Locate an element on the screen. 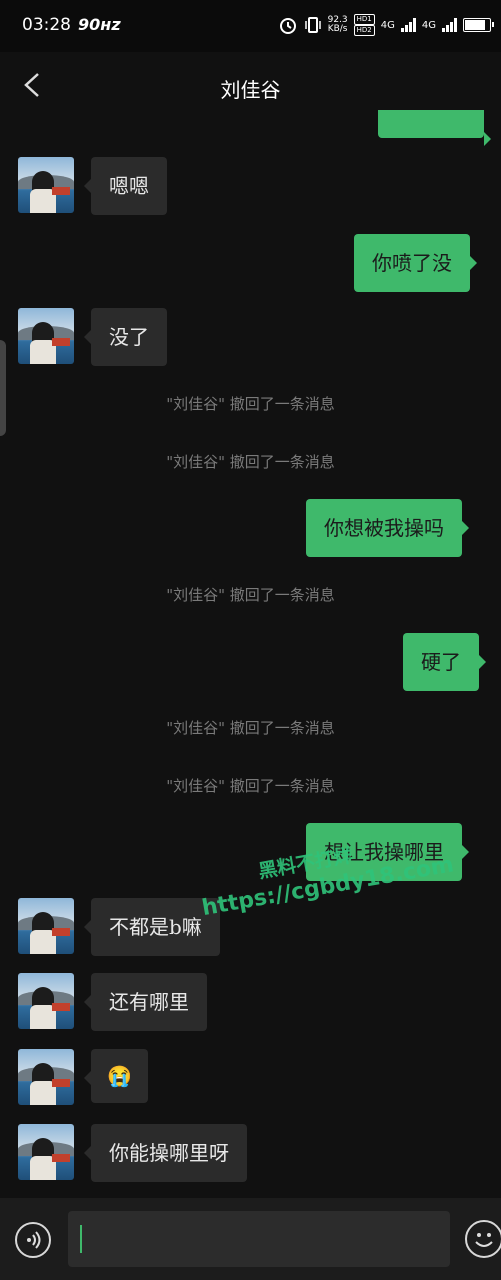  message-bubble-incoming: 你能操哪里呀 is located at coordinates (165, 1153).